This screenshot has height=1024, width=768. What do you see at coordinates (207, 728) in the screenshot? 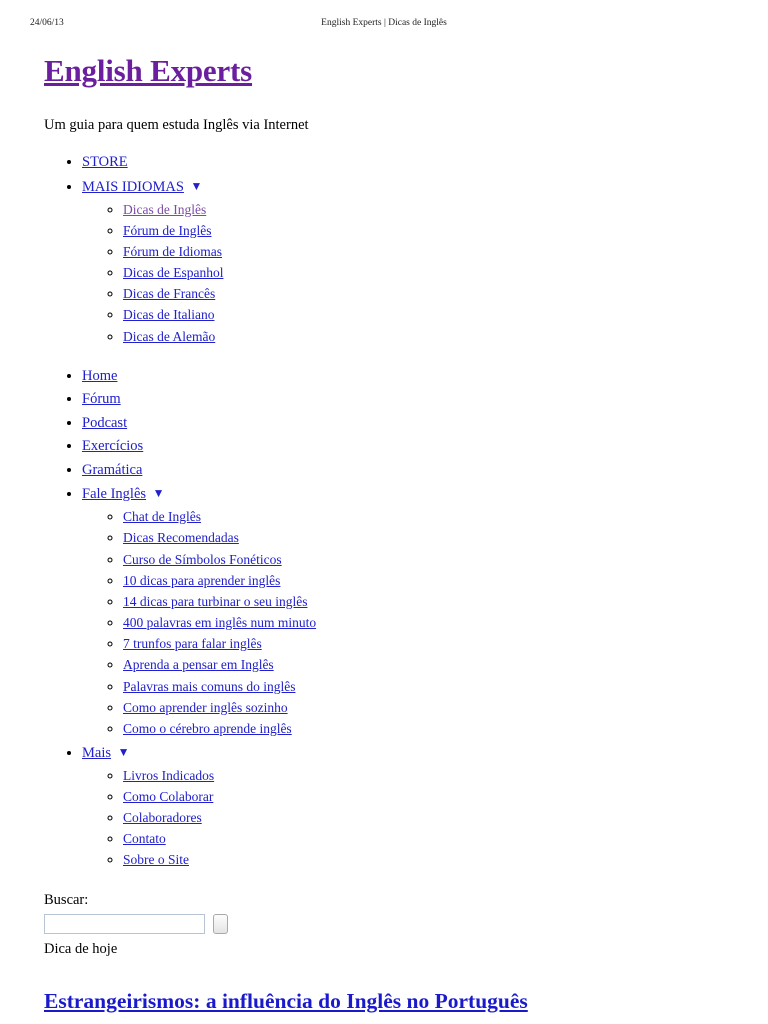
I see `subnav-link-como-o-cerebro-aprende-ingles: Como o cérebro aprende inglês` at bounding box center [207, 728].